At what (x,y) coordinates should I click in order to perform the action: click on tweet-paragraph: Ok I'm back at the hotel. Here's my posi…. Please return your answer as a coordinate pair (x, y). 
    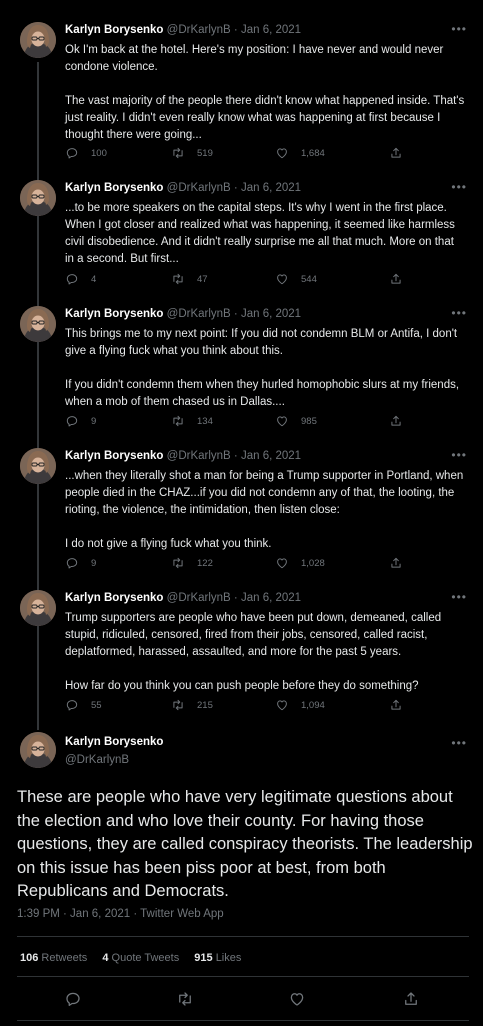
    Looking at the image, I should click on (254, 58).